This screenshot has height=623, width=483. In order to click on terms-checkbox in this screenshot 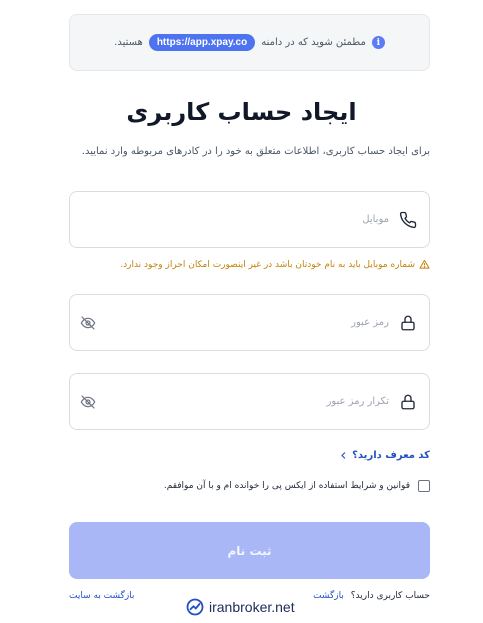, I will do `click(424, 486)`.